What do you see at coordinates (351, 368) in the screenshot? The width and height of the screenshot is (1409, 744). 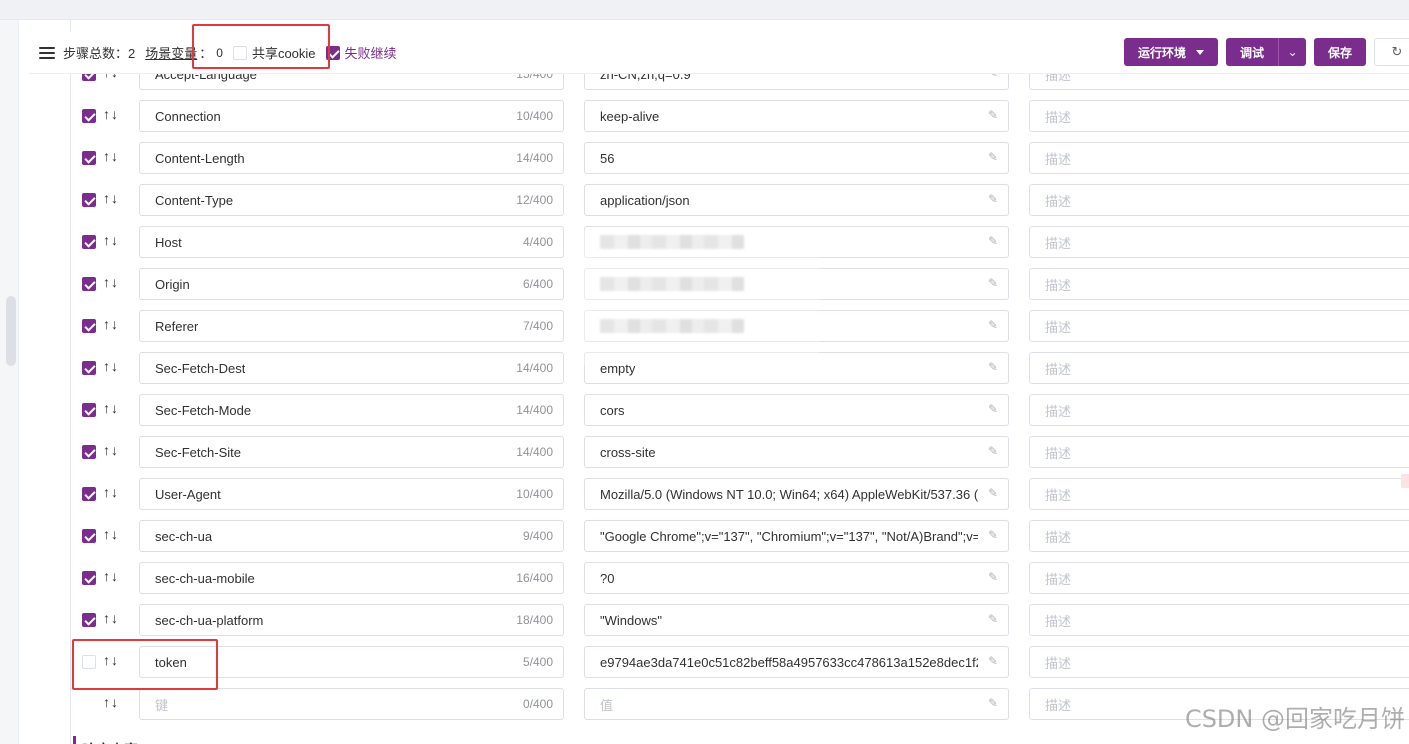 I see `header-key-input: Sec-Fetch-Dest 14/400` at bounding box center [351, 368].